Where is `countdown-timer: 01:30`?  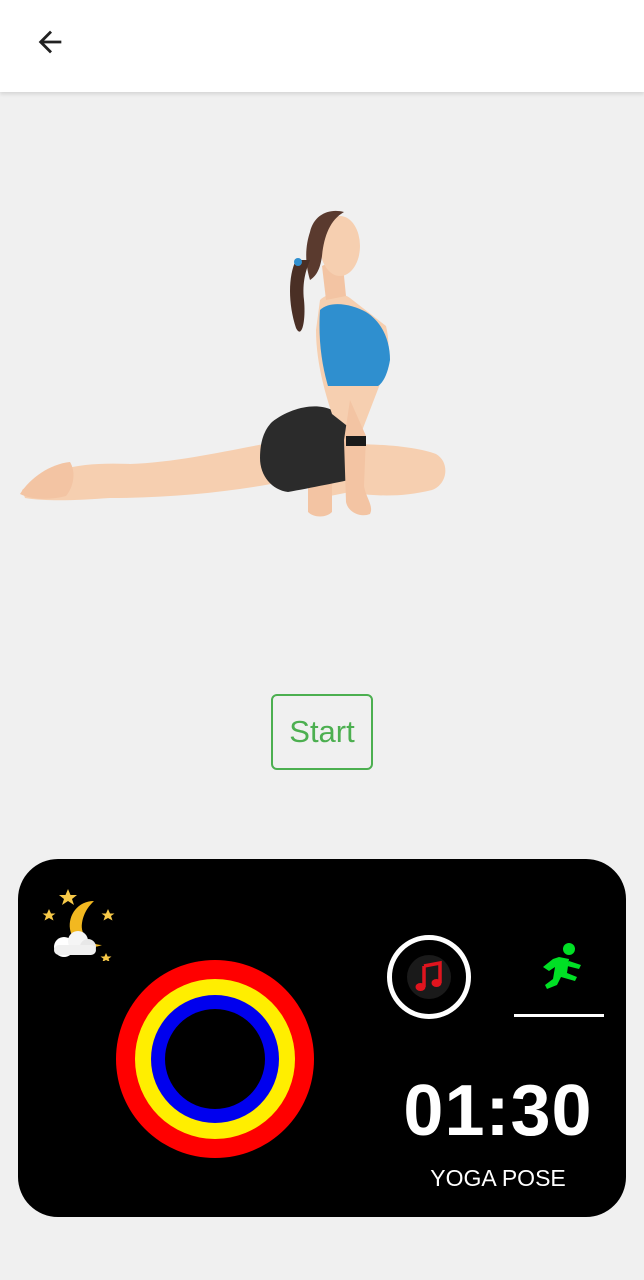
countdown-timer: 01:30 is located at coordinates (498, 1111).